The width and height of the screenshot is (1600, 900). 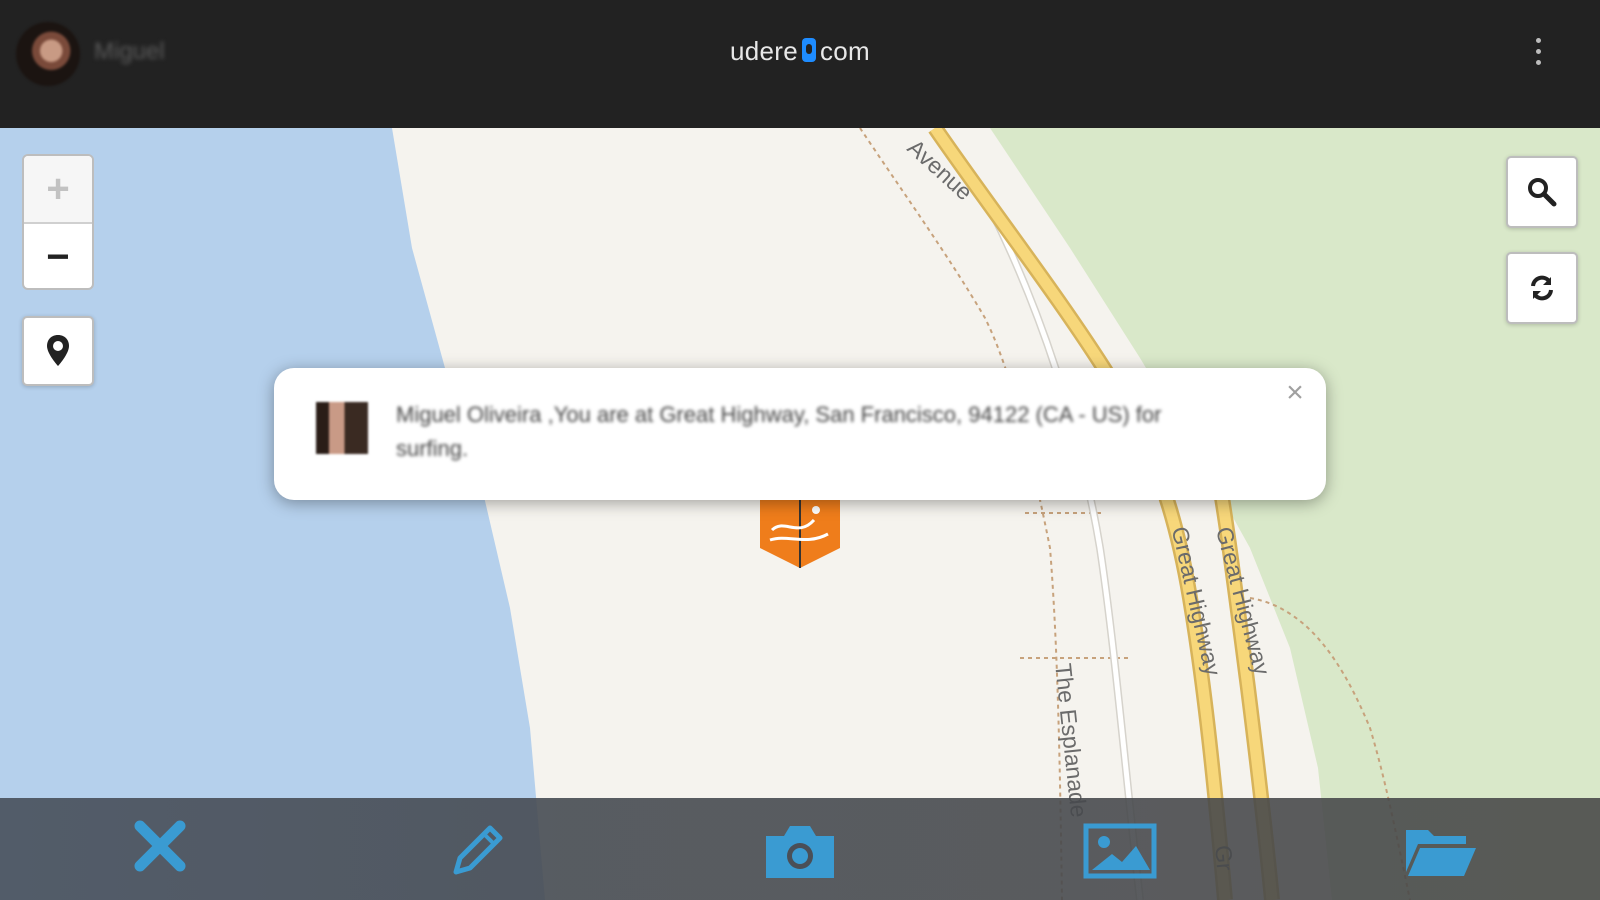 I want to click on app-header: Miguel udere com, so click(x=800, y=64).